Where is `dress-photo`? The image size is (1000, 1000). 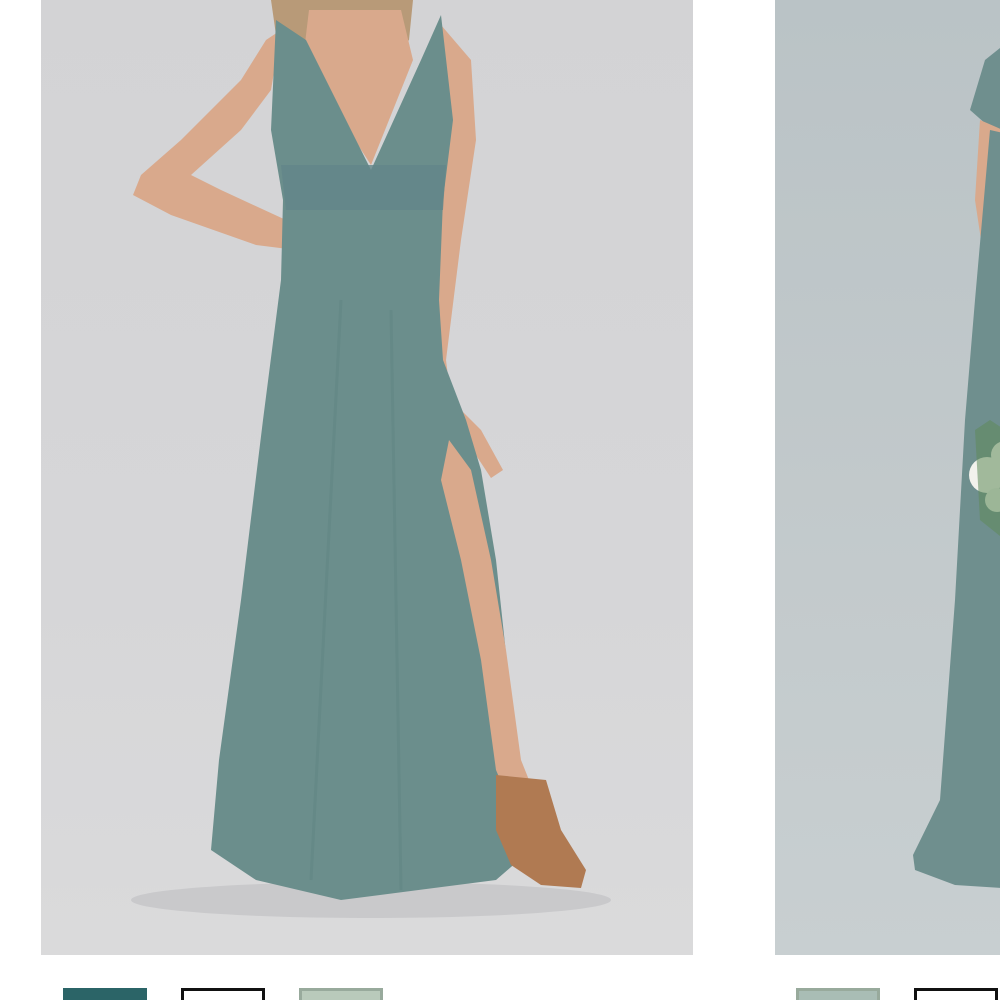 dress-photo is located at coordinates (956, 468).